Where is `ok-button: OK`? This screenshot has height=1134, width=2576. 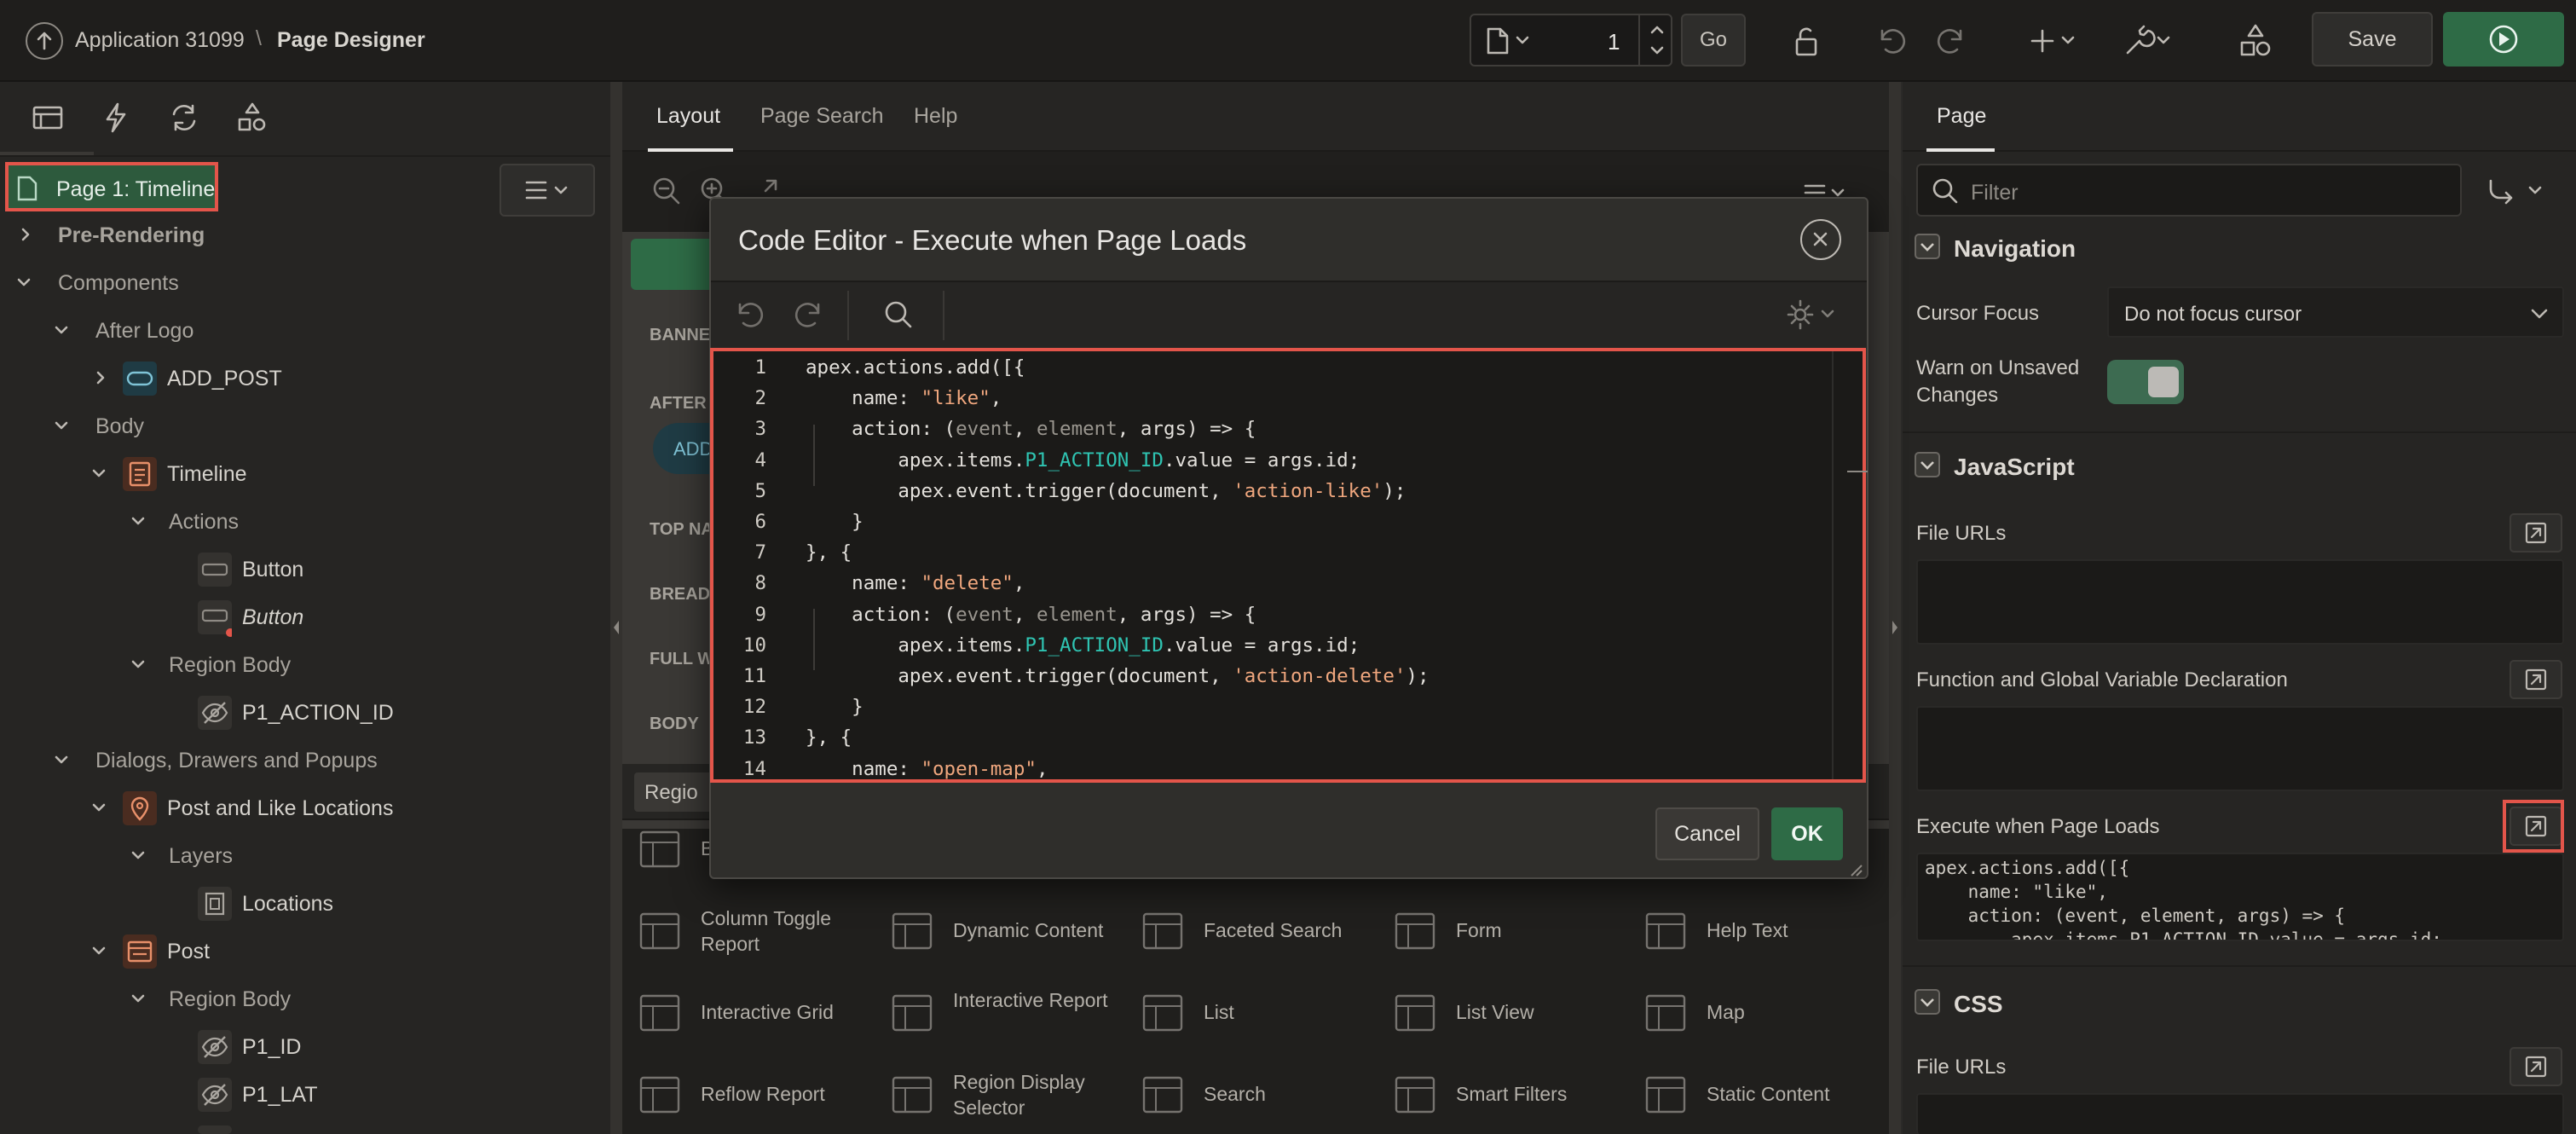
ok-button: OK is located at coordinates (1807, 833).